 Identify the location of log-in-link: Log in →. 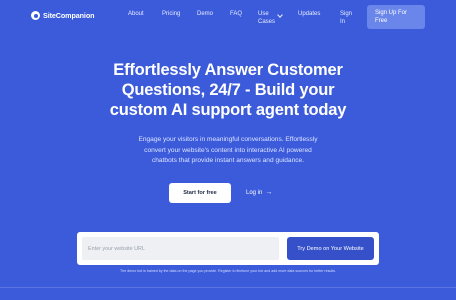
(259, 192).